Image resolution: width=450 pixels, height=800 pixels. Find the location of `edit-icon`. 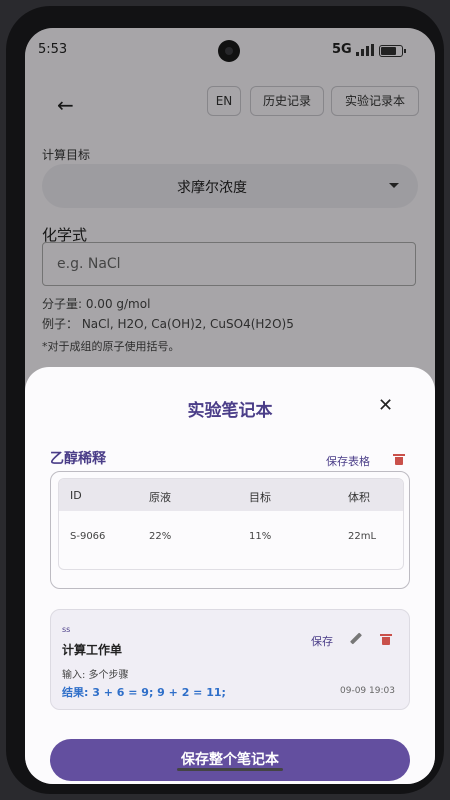

edit-icon is located at coordinates (356, 639).